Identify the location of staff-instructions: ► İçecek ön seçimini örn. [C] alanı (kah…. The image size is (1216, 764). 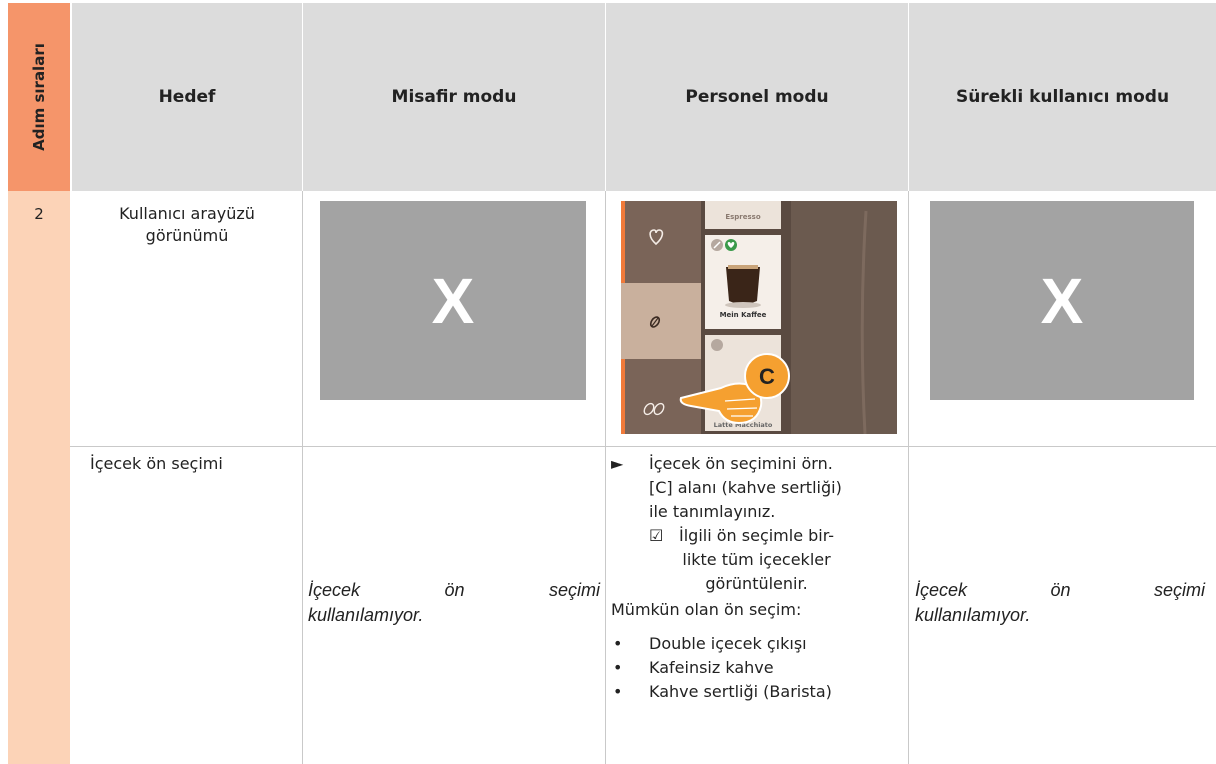
(758, 578).